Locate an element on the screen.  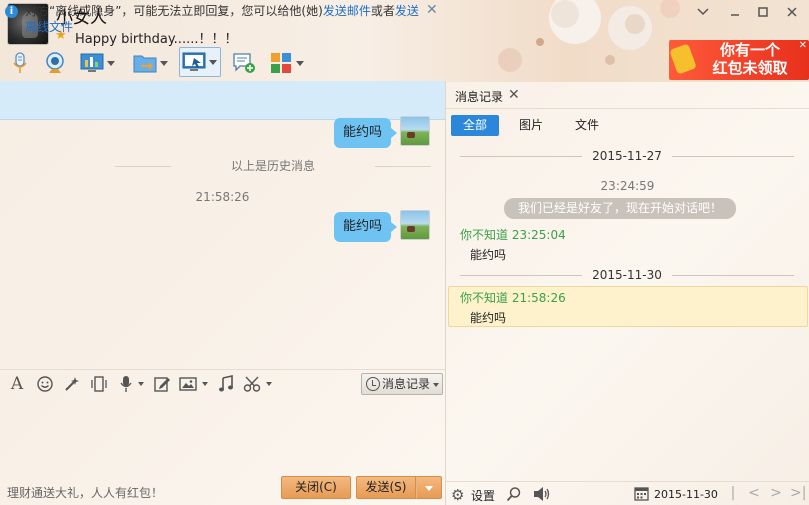
send-file-button is located at coordinates (150, 63).